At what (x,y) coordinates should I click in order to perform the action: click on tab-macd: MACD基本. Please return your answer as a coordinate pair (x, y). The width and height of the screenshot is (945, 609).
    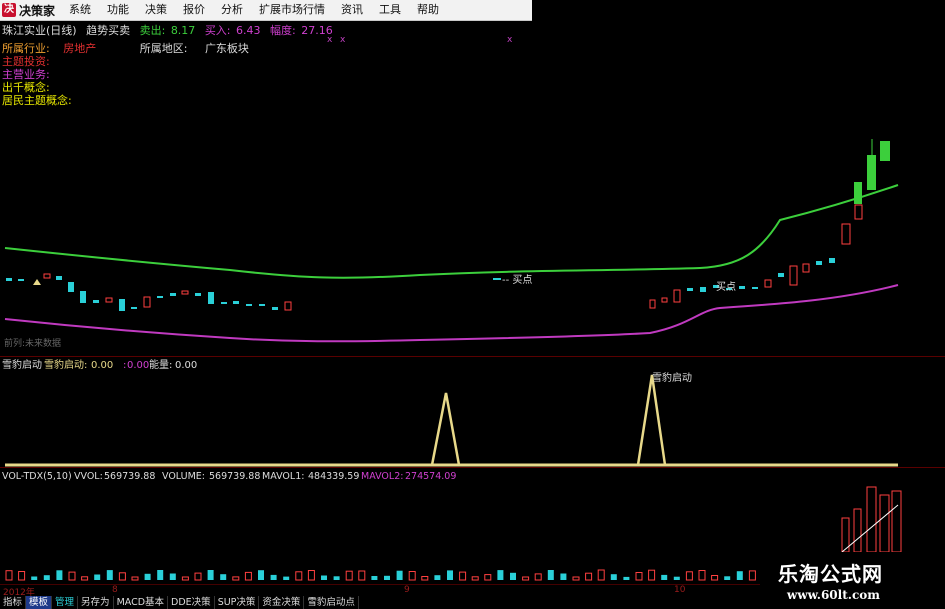
    Looking at the image, I should click on (141, 602).